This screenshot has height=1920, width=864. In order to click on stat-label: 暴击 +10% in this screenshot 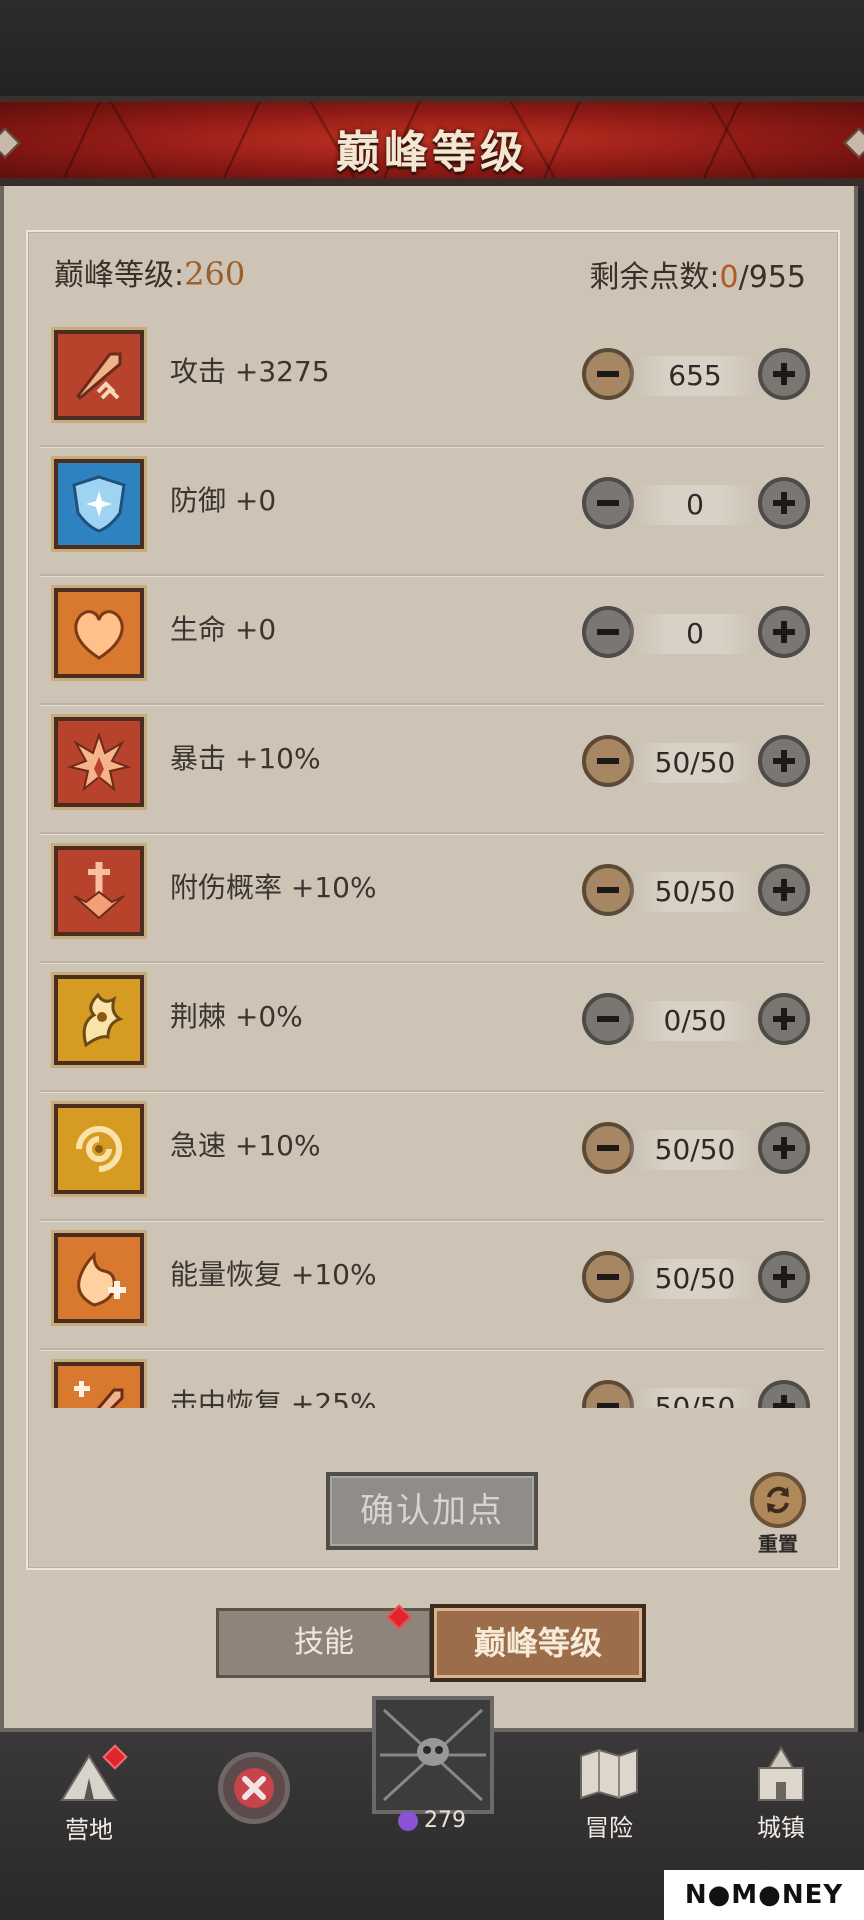, I will do `click(245, 758)`.